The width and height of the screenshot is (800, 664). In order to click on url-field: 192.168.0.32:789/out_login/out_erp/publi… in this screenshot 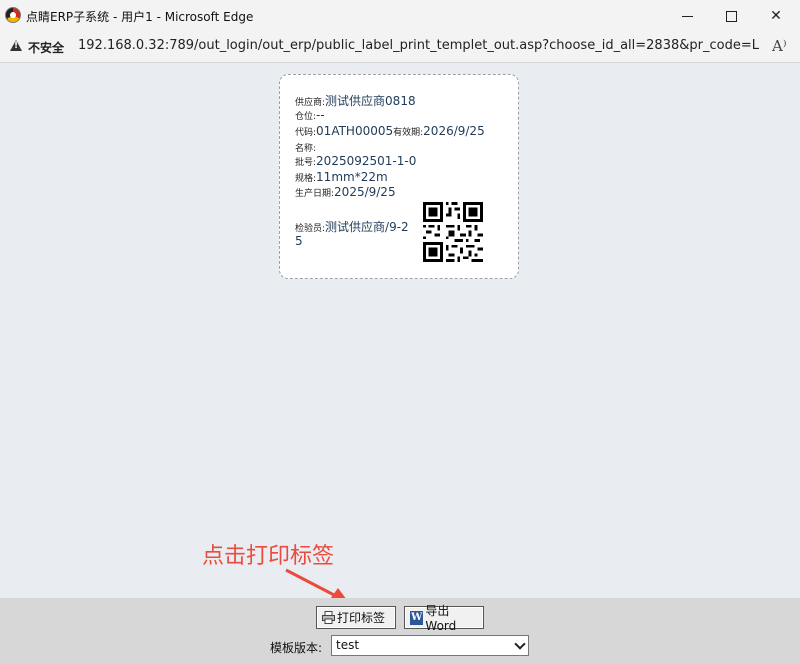, I will do `click(419, 45)`.